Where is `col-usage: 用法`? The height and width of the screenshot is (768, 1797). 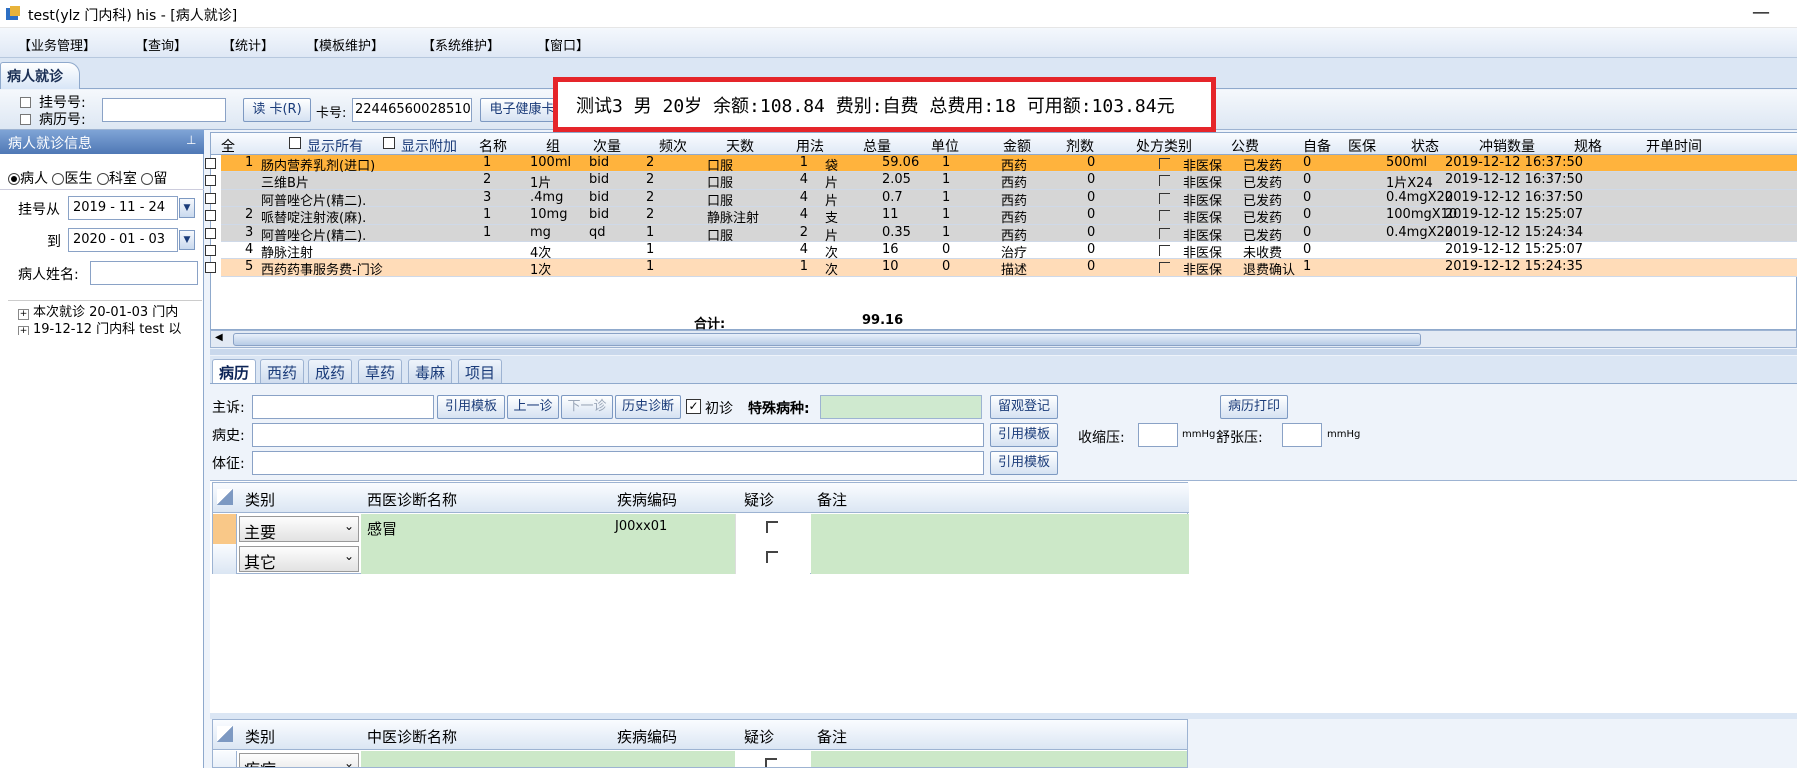
col-usage: 用法 is located at coordinates (810, 146).